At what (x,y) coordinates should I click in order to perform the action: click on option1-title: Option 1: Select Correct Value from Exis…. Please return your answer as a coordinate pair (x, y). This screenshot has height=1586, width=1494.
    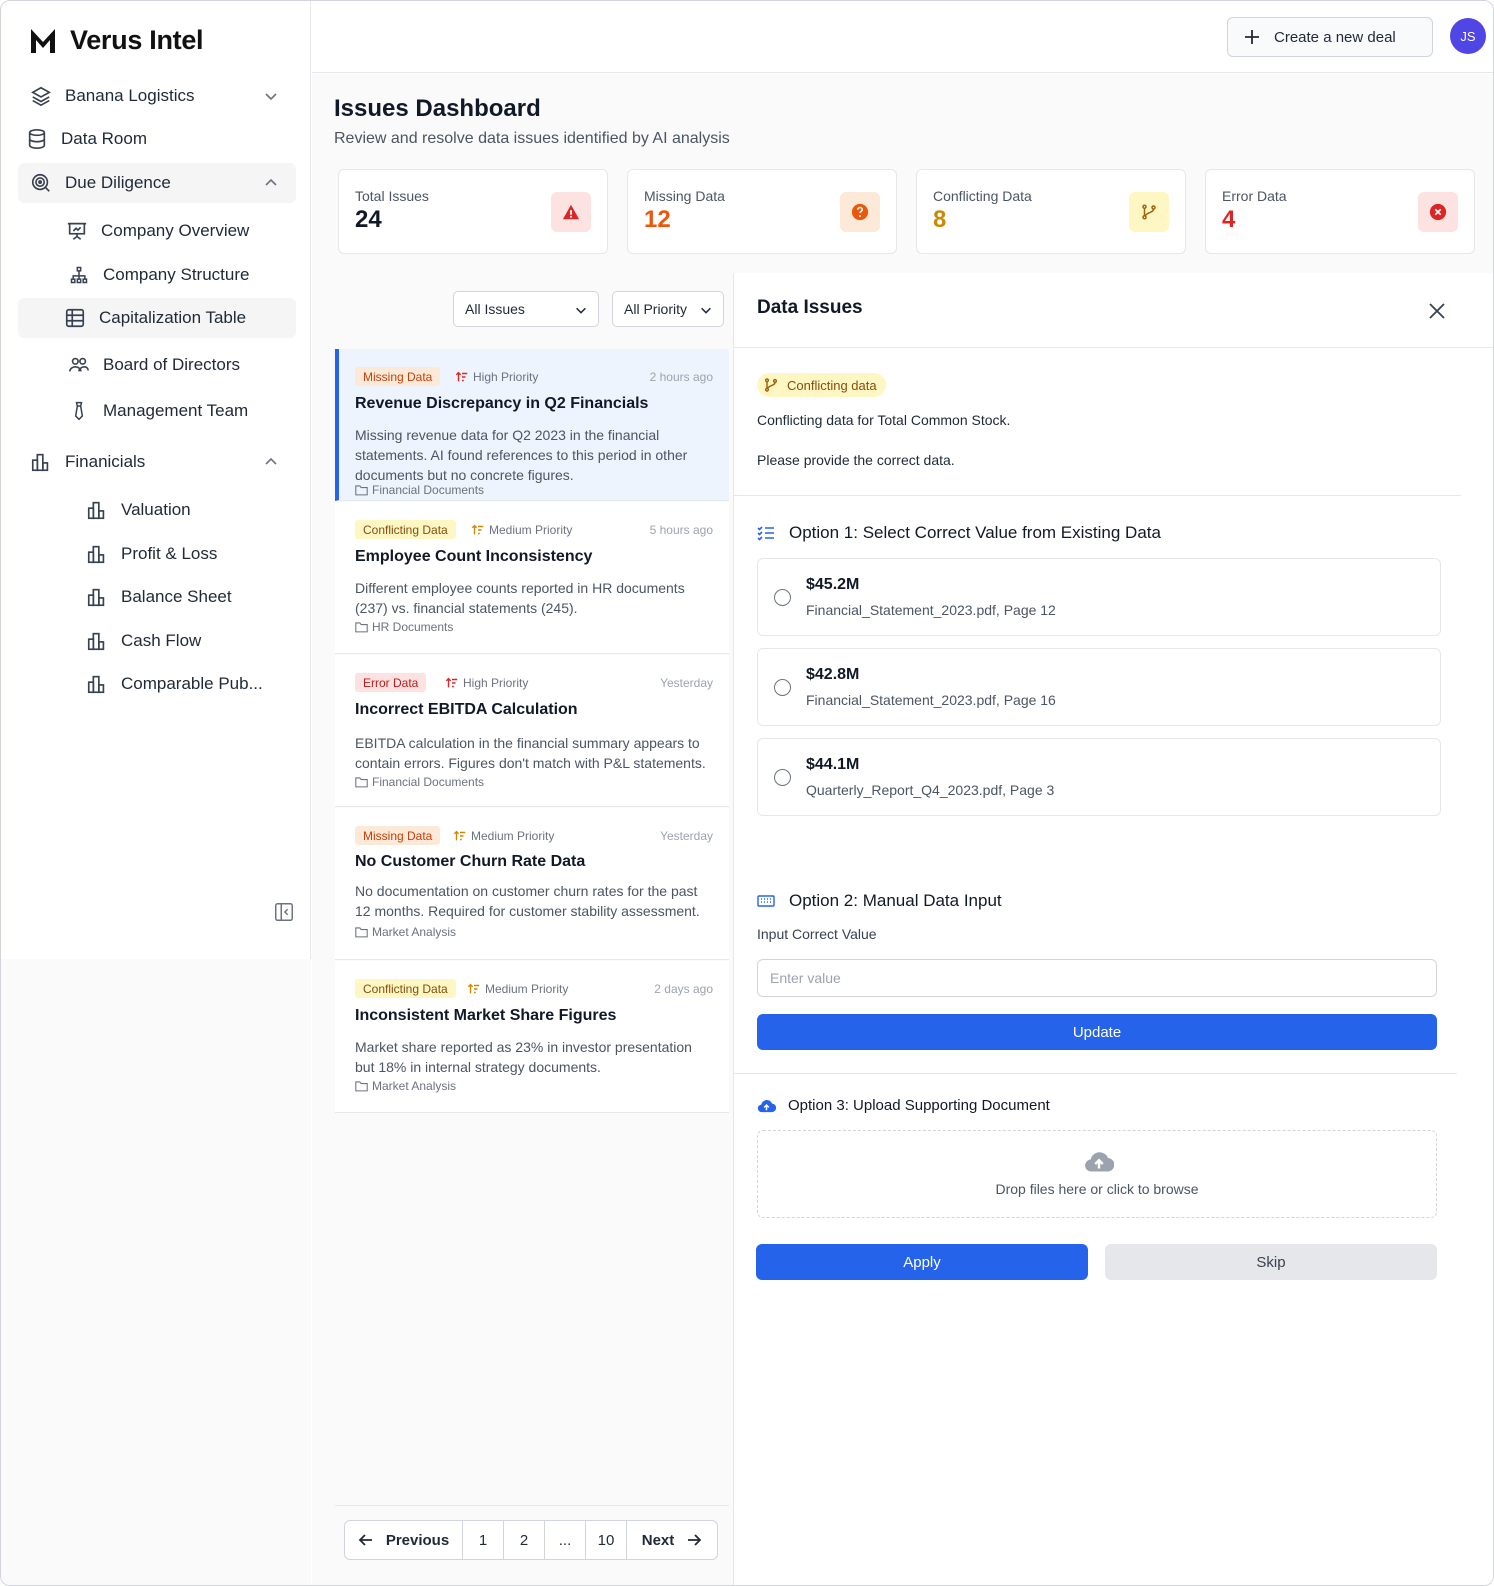
    Looking at the image, I should click on (975, 532).